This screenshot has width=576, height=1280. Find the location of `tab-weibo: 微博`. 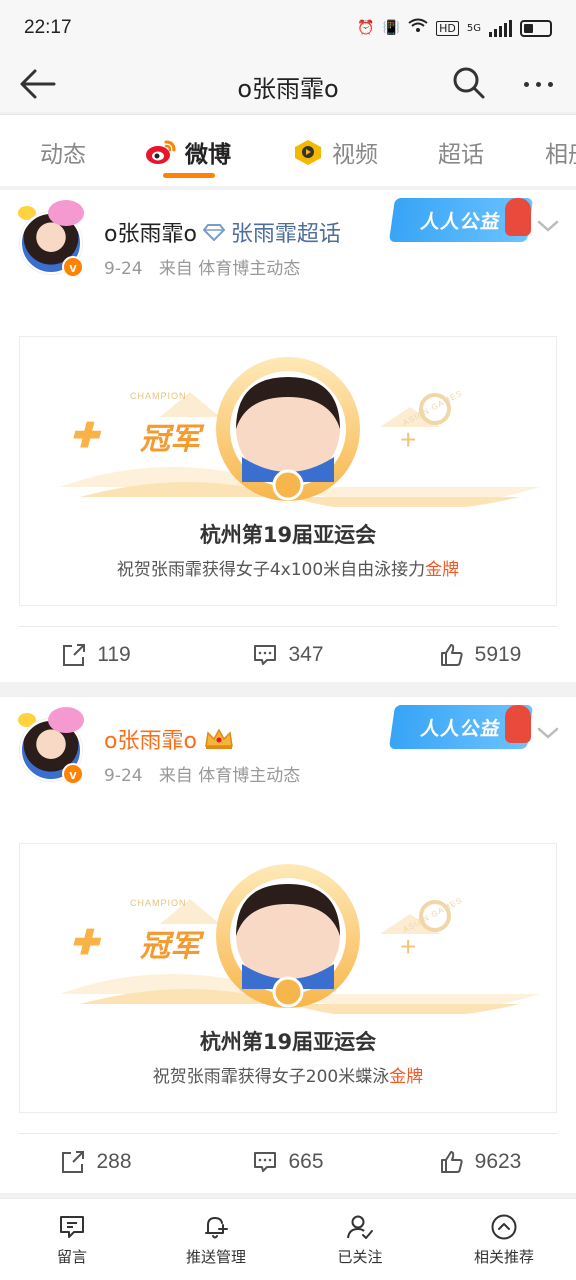

tab-weibo: 微博 is located at coordinates (188, 152).